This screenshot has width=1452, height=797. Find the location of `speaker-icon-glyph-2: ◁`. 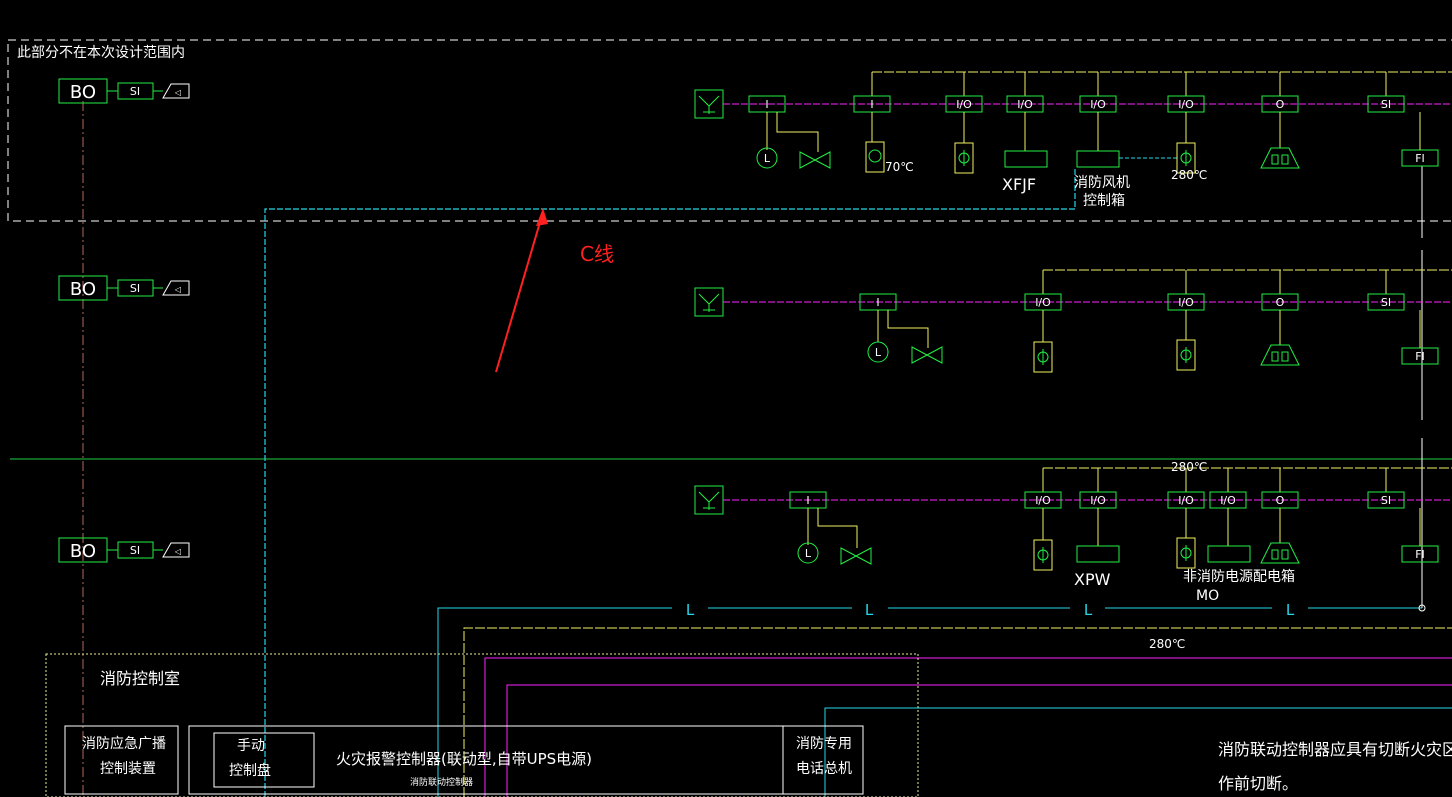

speaker-icon-glyph-2: ◁ is located at coordinates (177, 289).